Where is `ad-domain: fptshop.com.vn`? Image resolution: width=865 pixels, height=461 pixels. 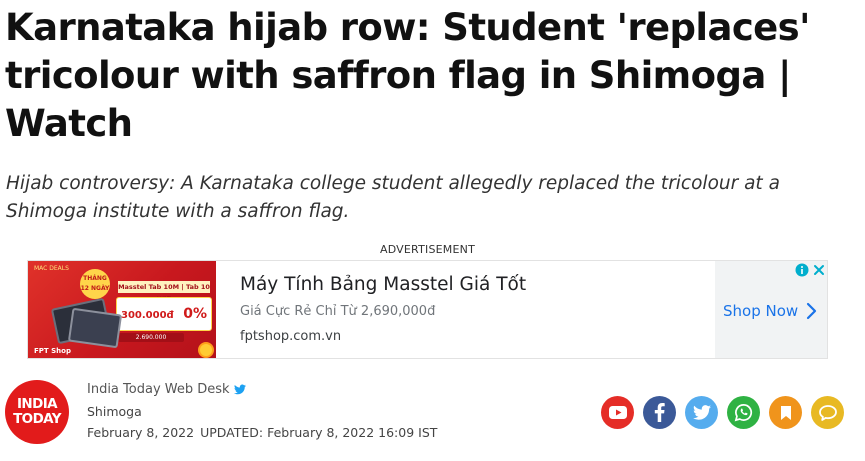
ad-domain: fptshop.com.vn is located at coordinates (290, 336).